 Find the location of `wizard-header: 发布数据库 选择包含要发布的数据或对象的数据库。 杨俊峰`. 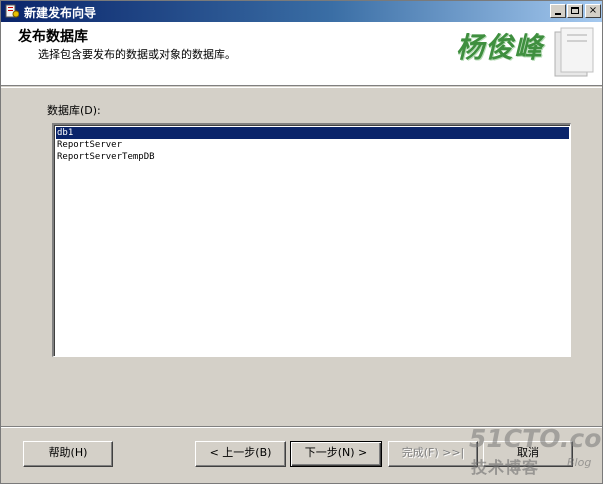

wizard-header: 发布数据库 选择包含要发布的数据或对象的数据库。 杨俊峰 is located at coordinates (301, 54).